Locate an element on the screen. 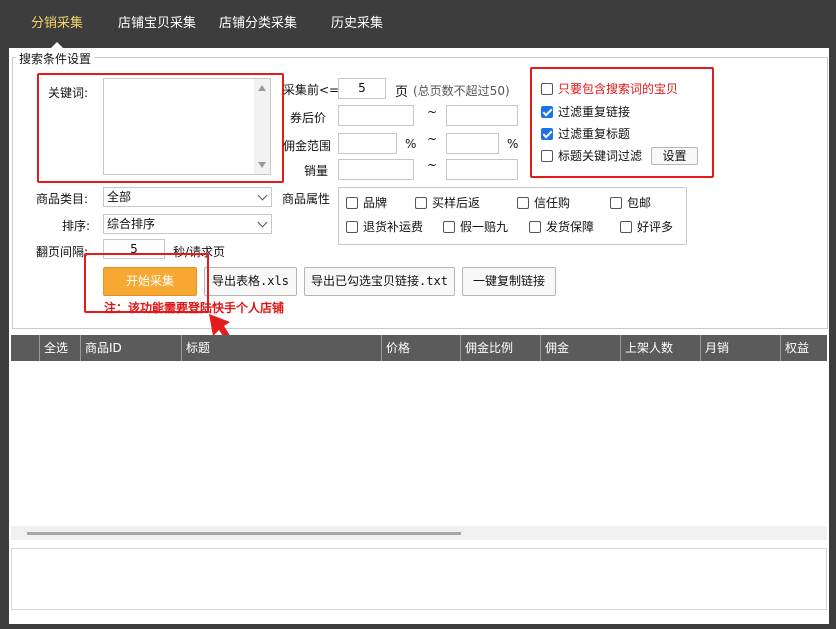 The image size is (836, 629). col-listing-count: 上架人数 is located at coordinates (660, 348).